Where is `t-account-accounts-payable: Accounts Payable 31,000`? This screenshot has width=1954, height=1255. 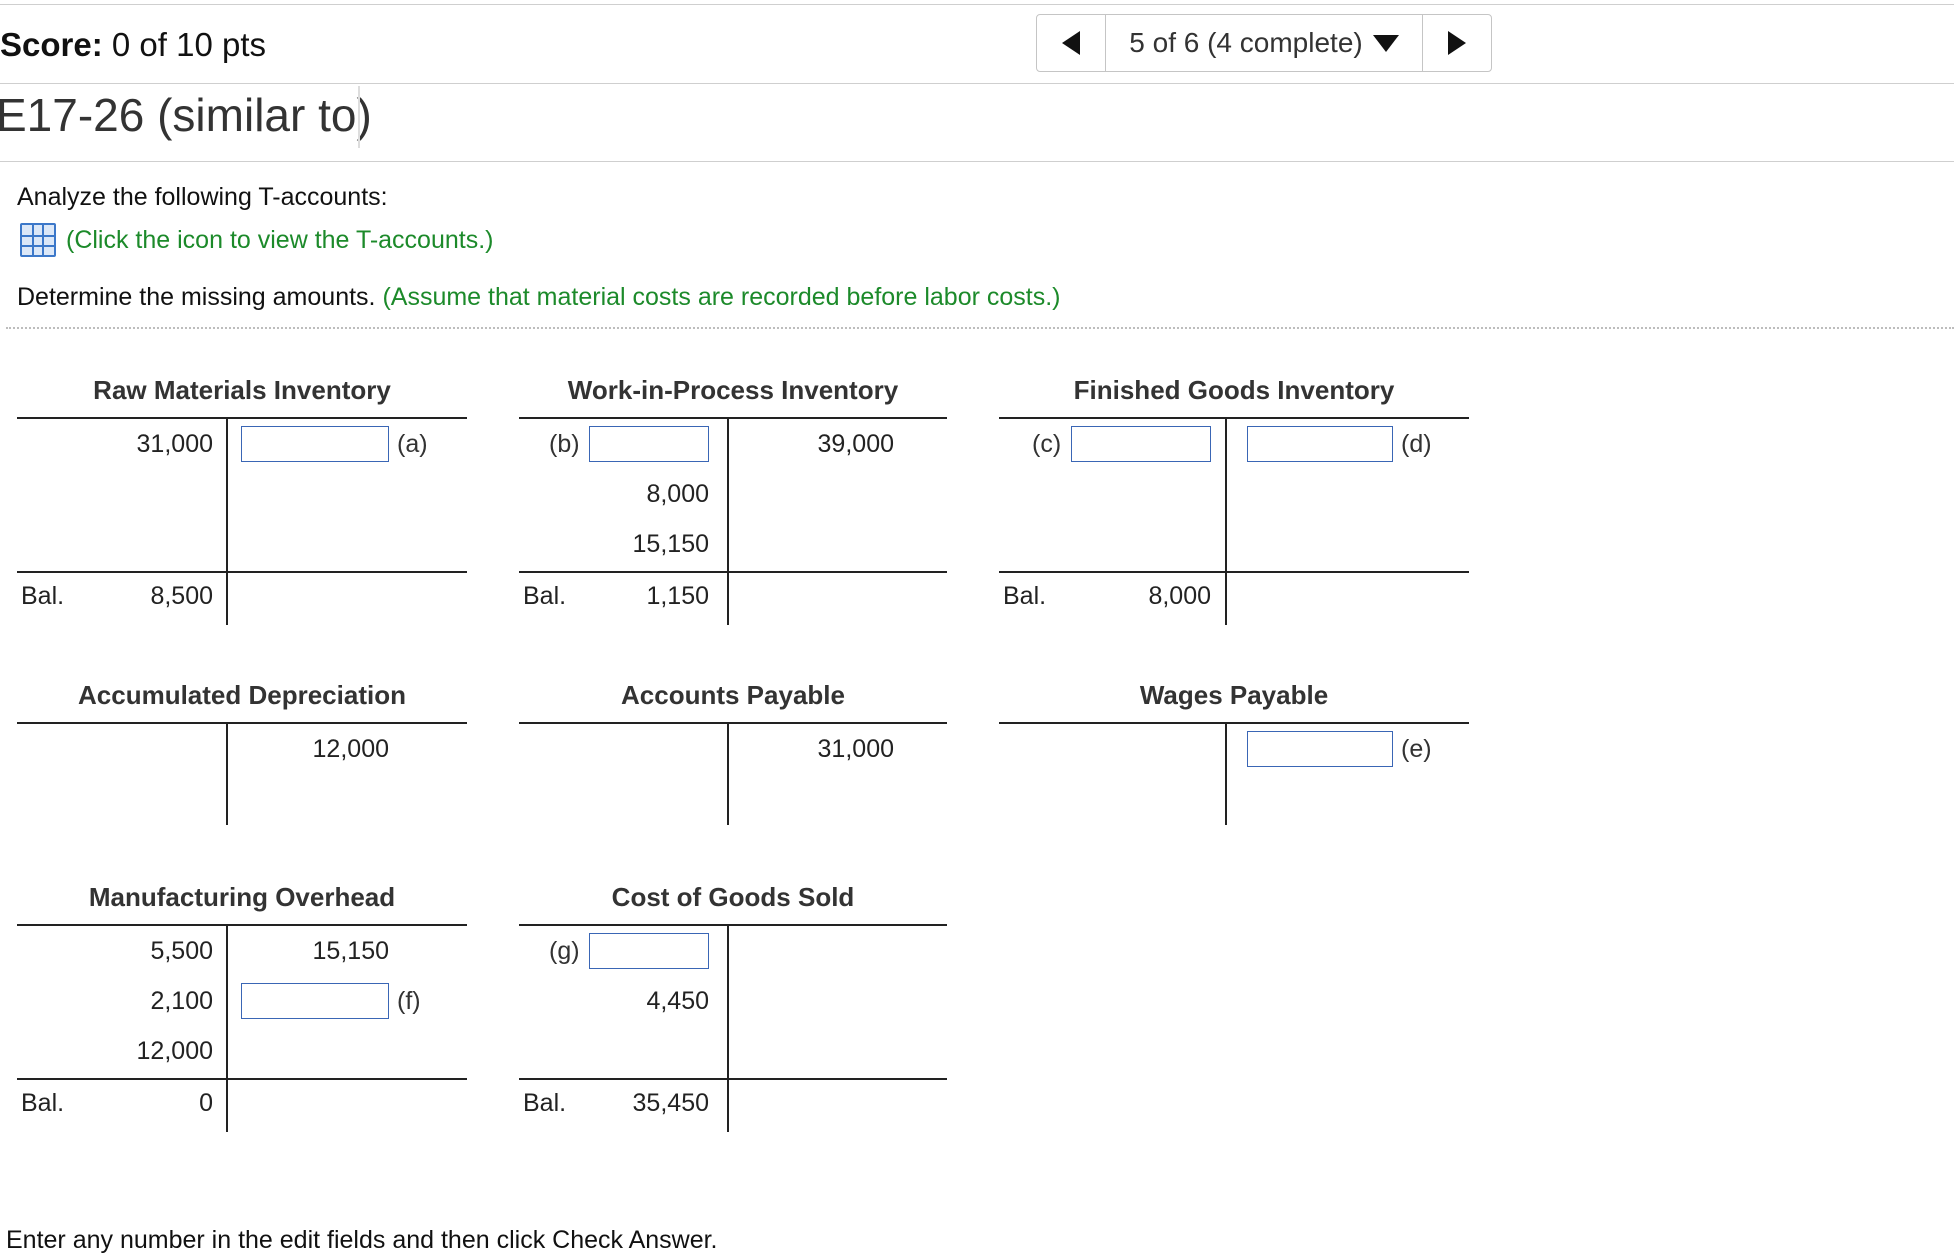
t-account-accounts-payable: Accounts Payable 31,000 is located at coordinates (733, 752).